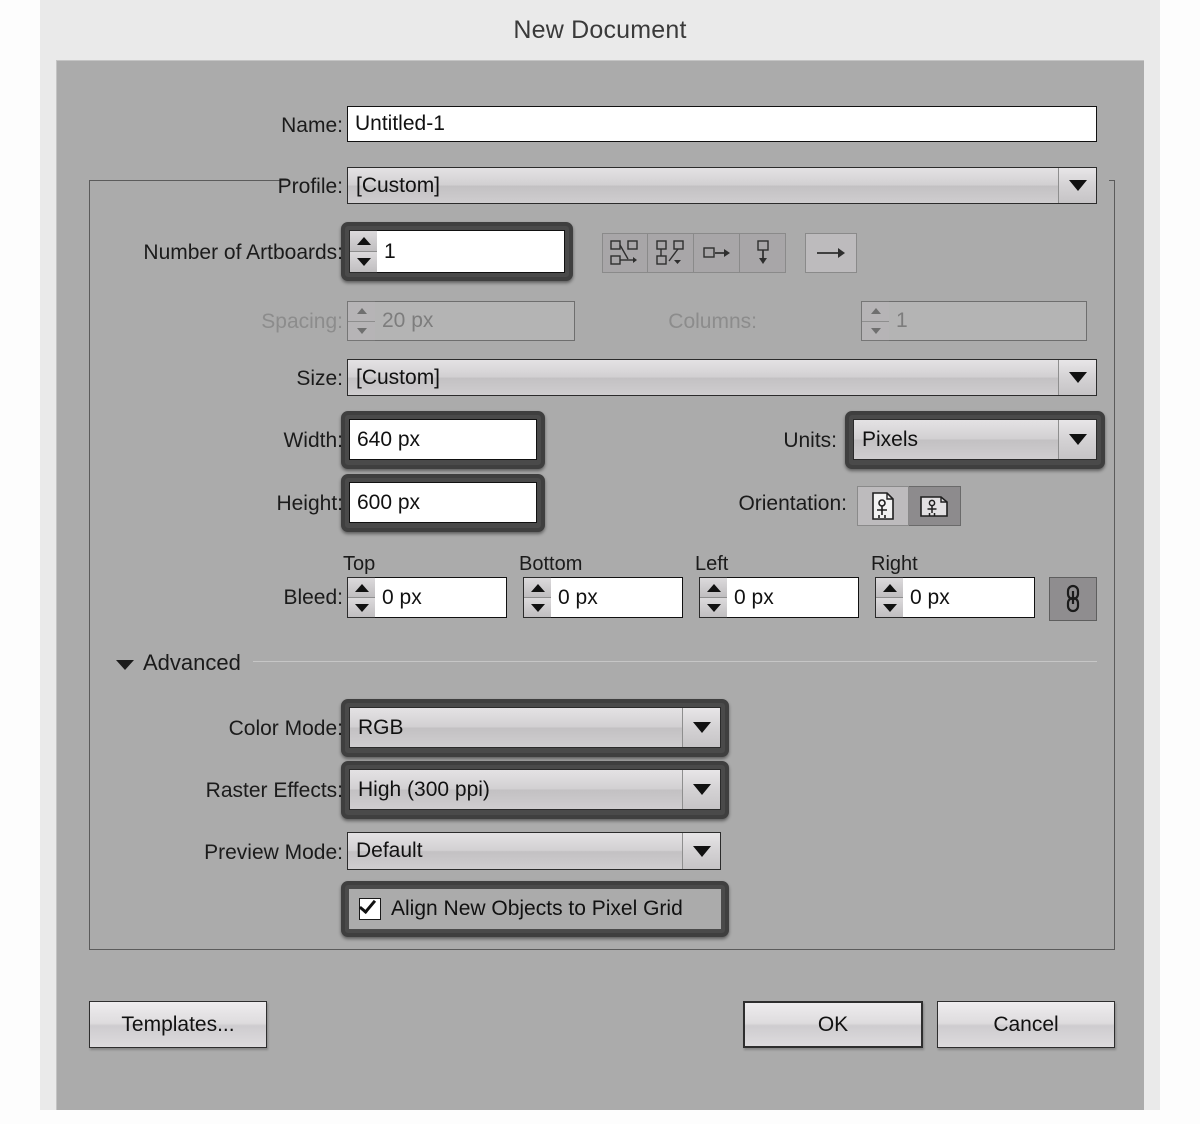 Image resolution: width=1200 pixels, height=1124 pixels. What do you see at coordinates (389, 502) in the screenshot?
I see `height-value: 600 px` at bounding box center [389, 502].